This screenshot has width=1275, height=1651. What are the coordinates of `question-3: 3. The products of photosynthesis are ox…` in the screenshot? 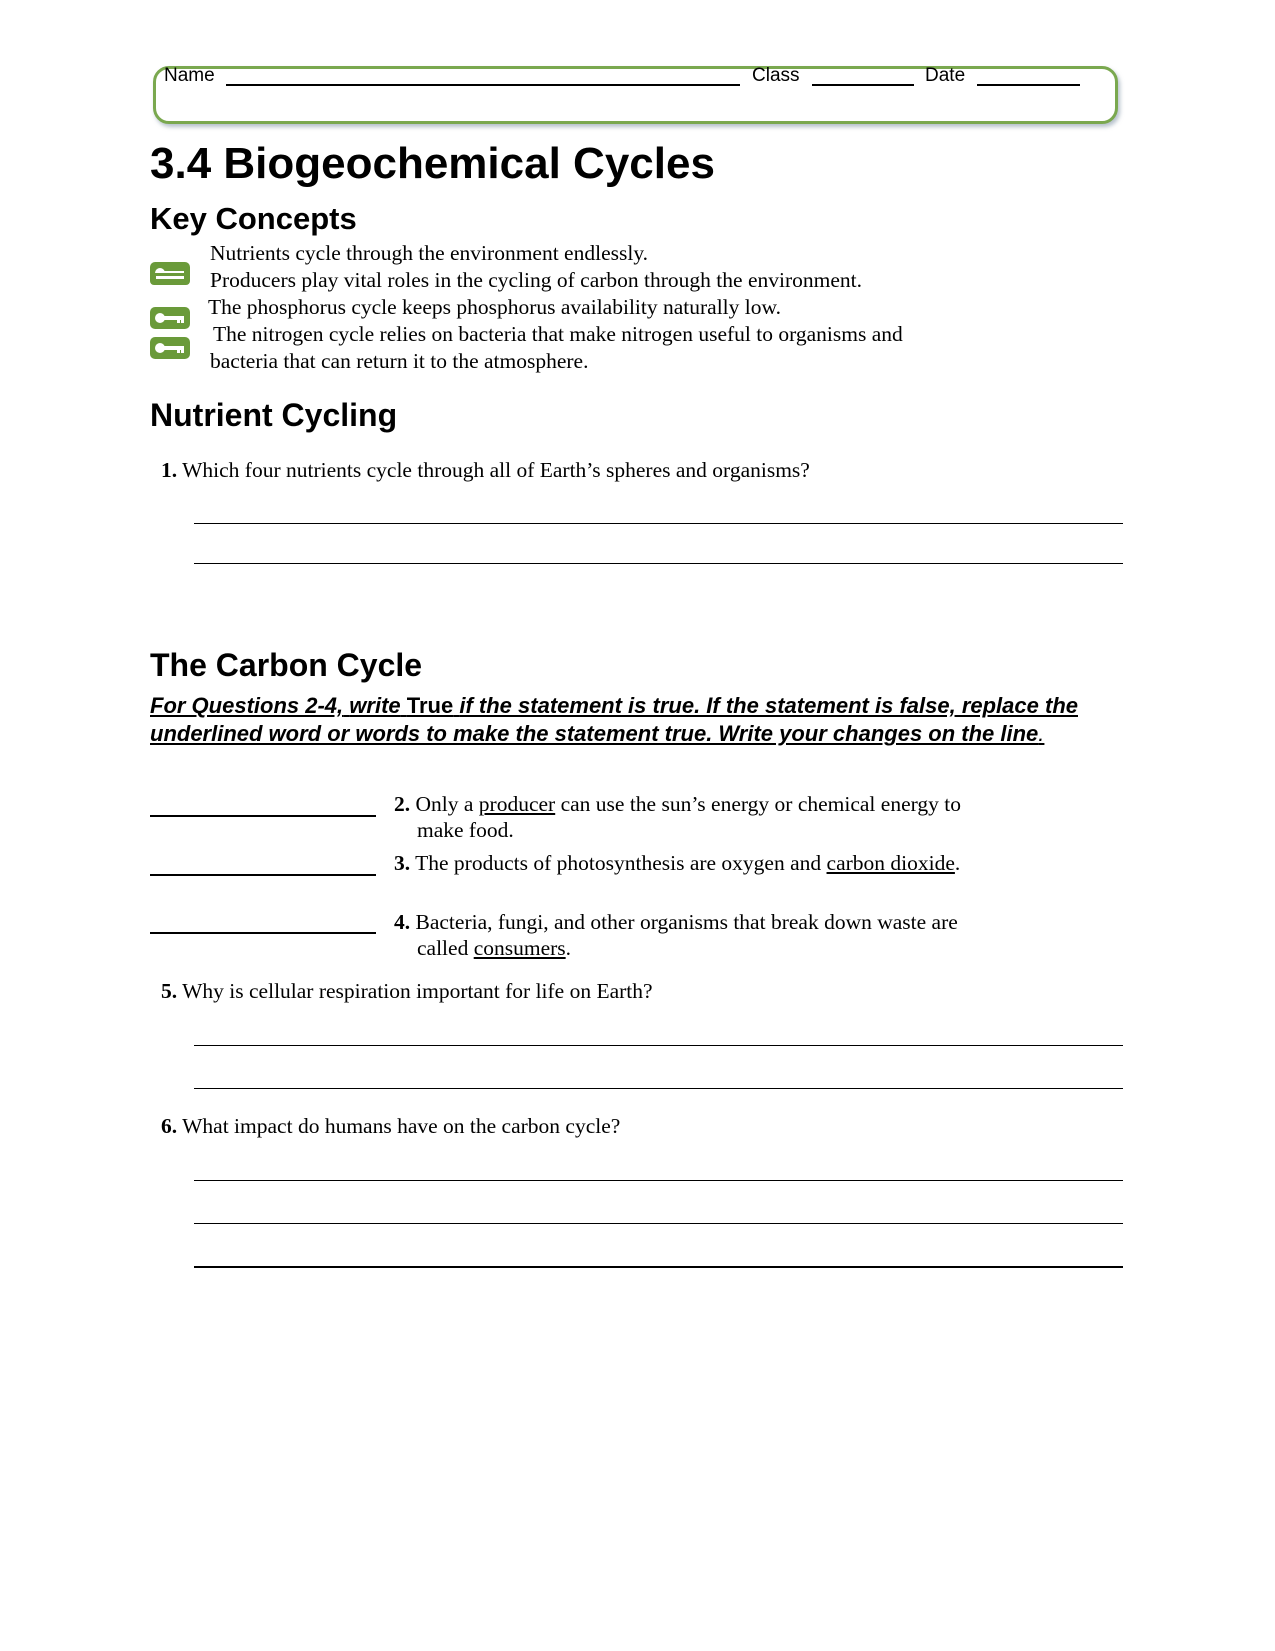 It's located at (677, 863).